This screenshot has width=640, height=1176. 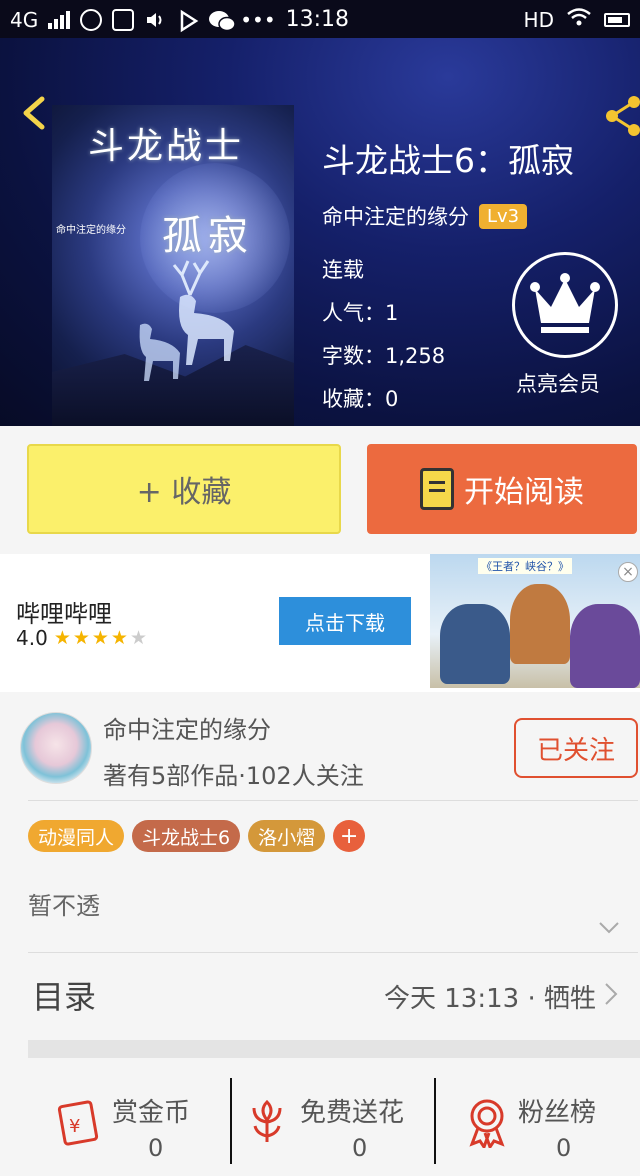 I want to click on medal-icon, so click(x=487, y=1123).